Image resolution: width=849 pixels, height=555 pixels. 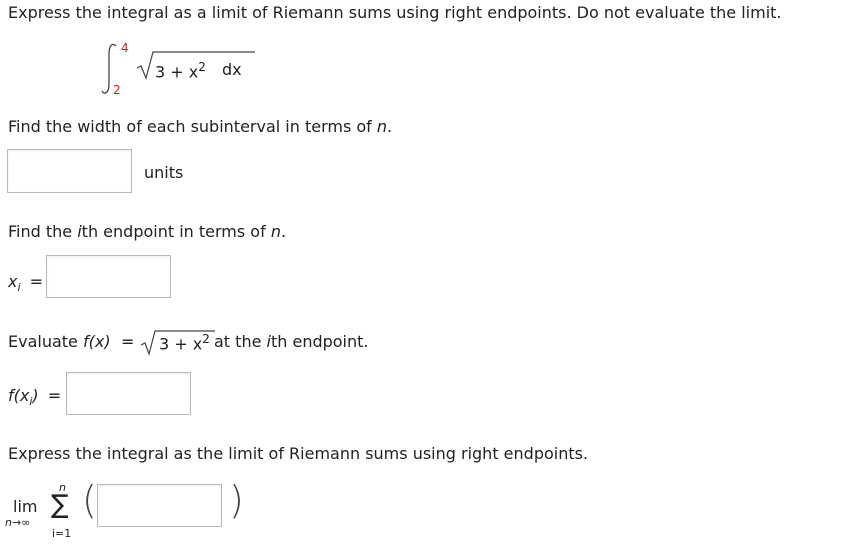 What do you see at coordinates (117, 90) in the screenshot?
I see `lower-limit: 2` at bounding box center [117, 90].